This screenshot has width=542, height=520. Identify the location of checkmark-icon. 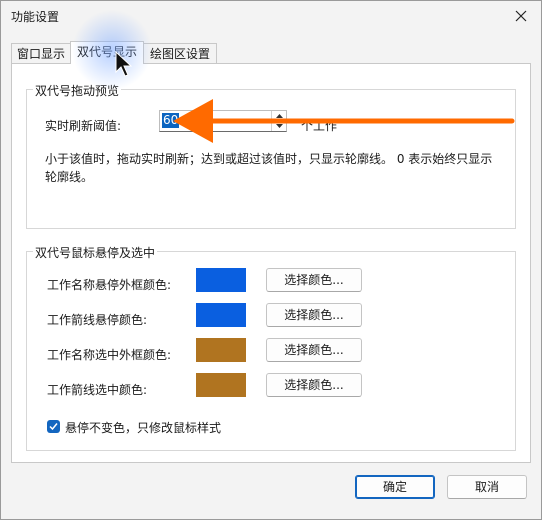
(53, 427).